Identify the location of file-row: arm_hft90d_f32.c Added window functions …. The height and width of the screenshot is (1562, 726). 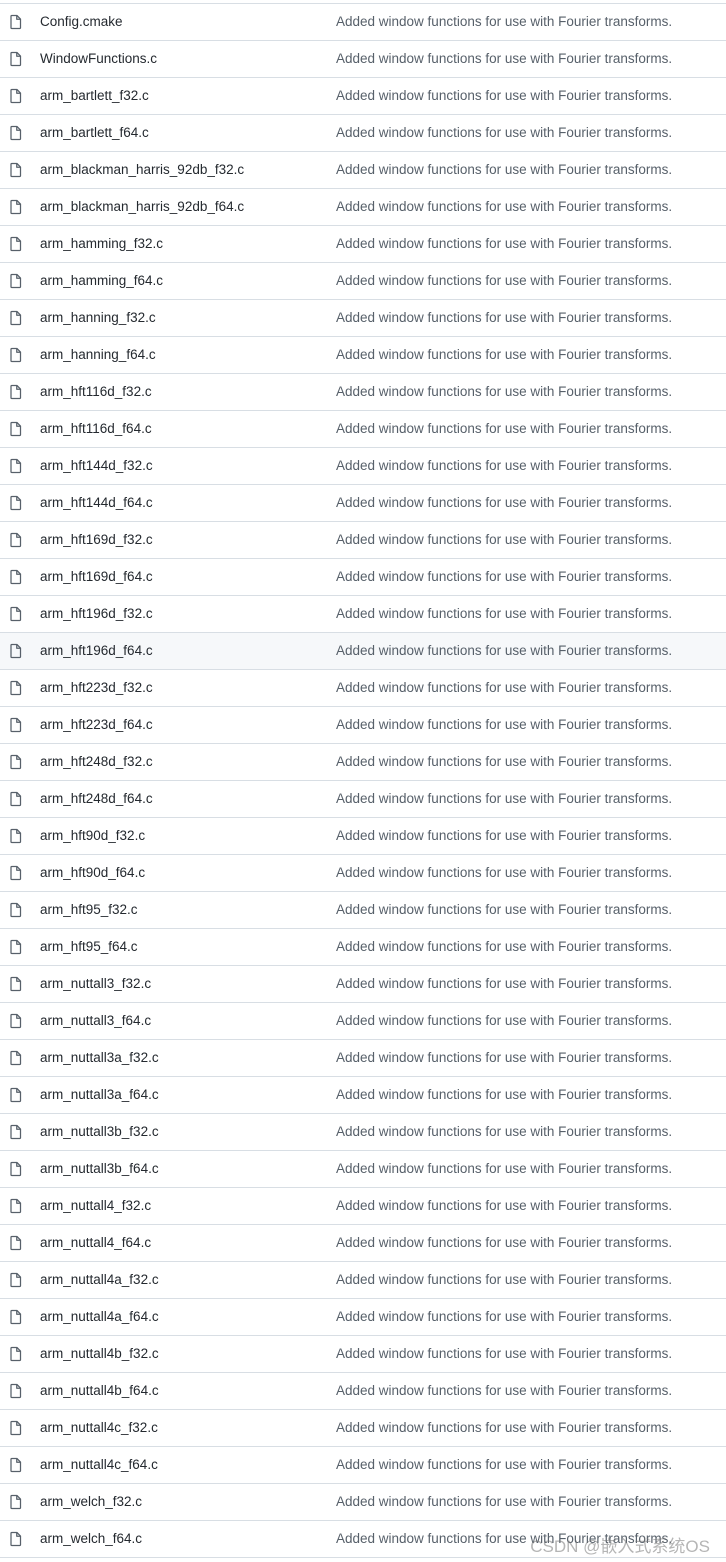
(363, 836).